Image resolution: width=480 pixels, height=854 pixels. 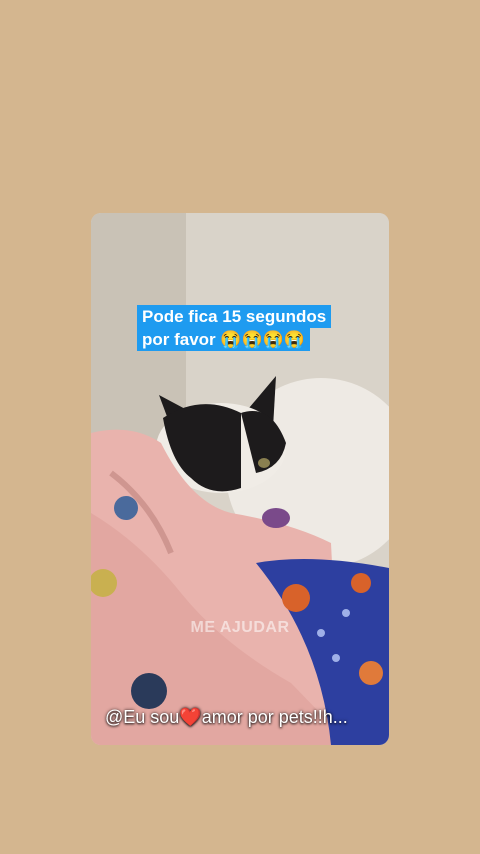 I want to click on video-caption: Pode fica 15 segundos por favor 😭😭😭😭, so click(x=241, y=328).